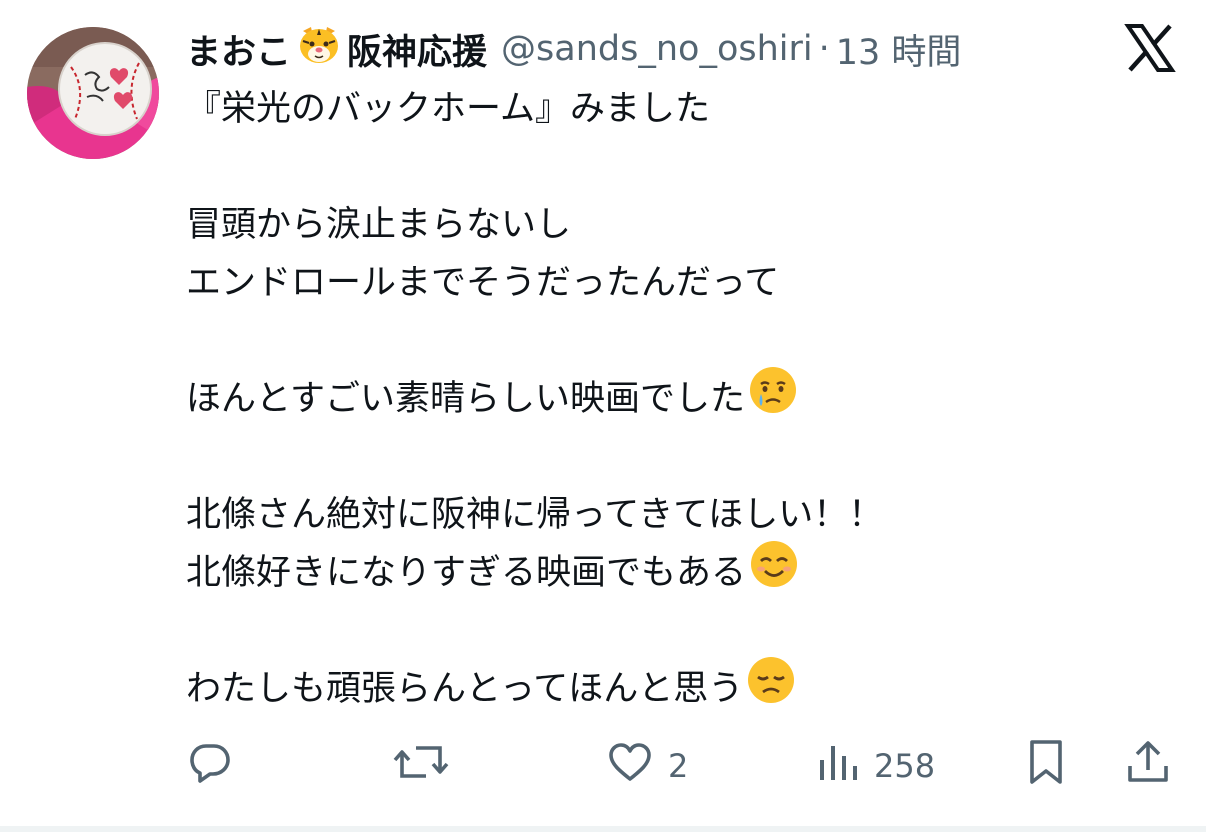  What do you see at coordinates (771, 689) in the screenshot?
I see `disappointed-face-icon` at bounding box center [771, 689].